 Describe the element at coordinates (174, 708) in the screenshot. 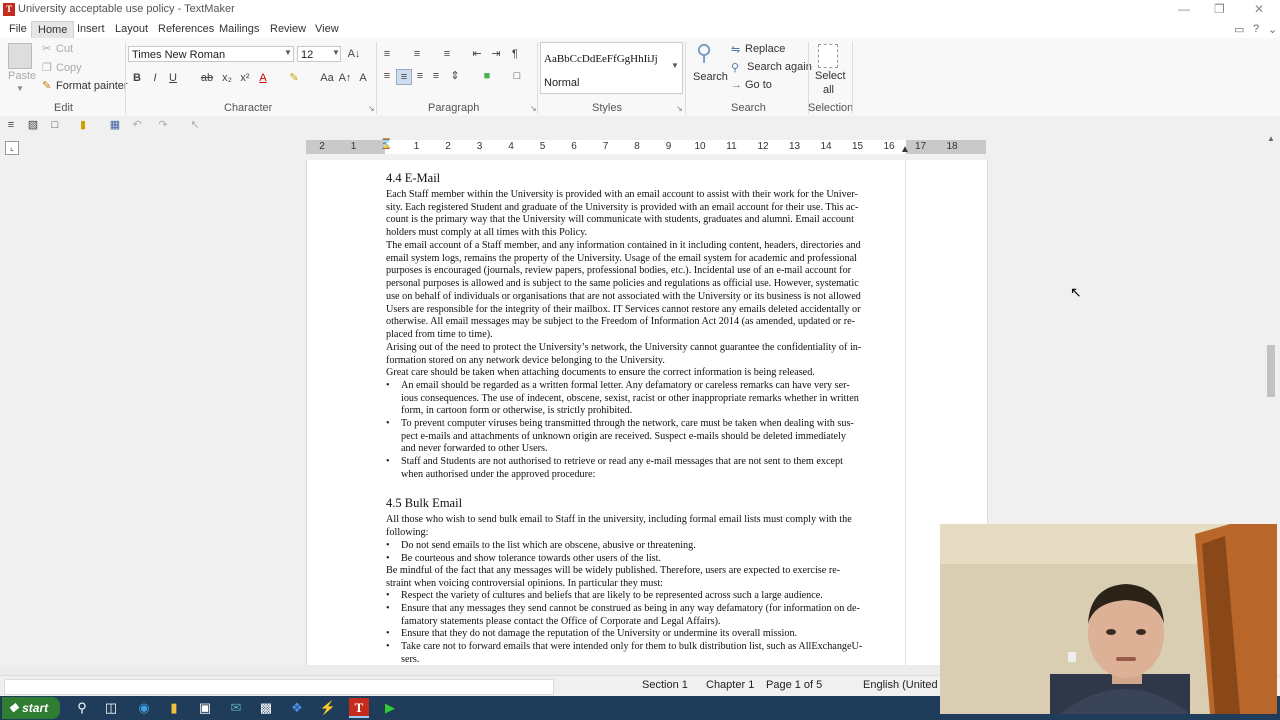

I see `file-explorer-icon: ▮` at that location.